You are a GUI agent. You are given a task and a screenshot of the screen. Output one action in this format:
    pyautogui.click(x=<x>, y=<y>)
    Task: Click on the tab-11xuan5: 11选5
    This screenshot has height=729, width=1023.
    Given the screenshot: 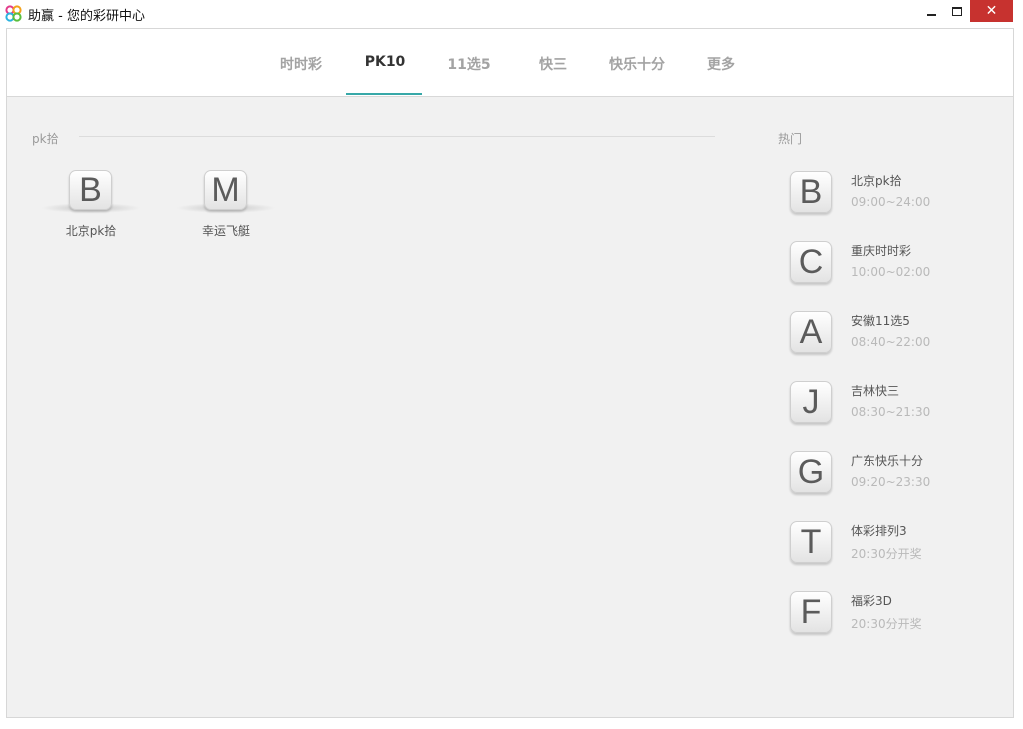 What is the action you would take?
    pyautogui.click(x=469, y=75)
    